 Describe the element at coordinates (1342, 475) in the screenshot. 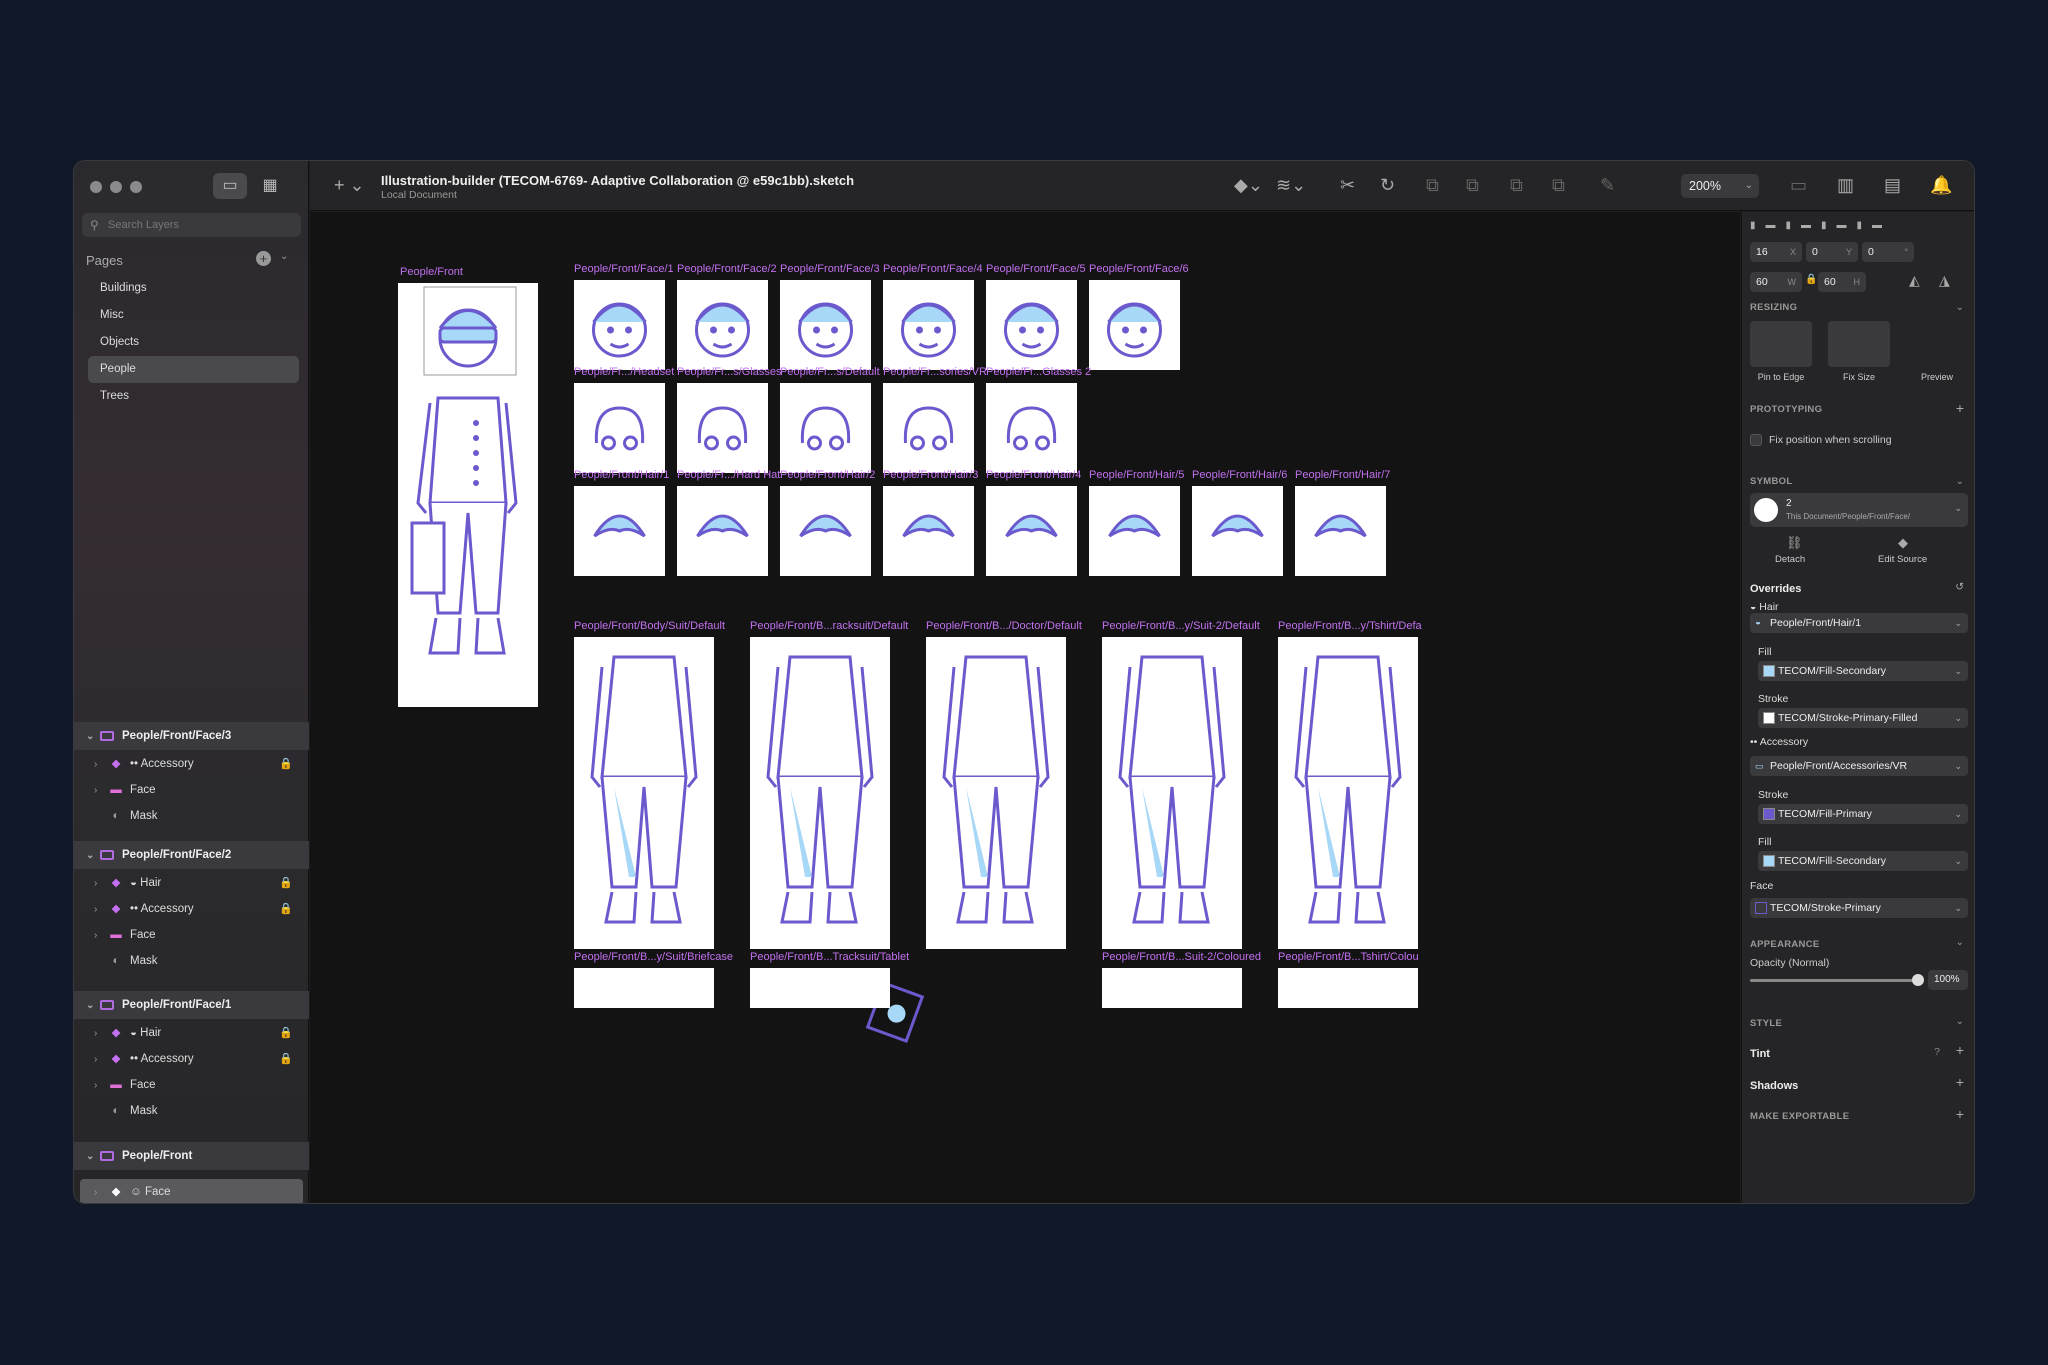

I see `artboard-label: People/Front/Hair/7` at that location.